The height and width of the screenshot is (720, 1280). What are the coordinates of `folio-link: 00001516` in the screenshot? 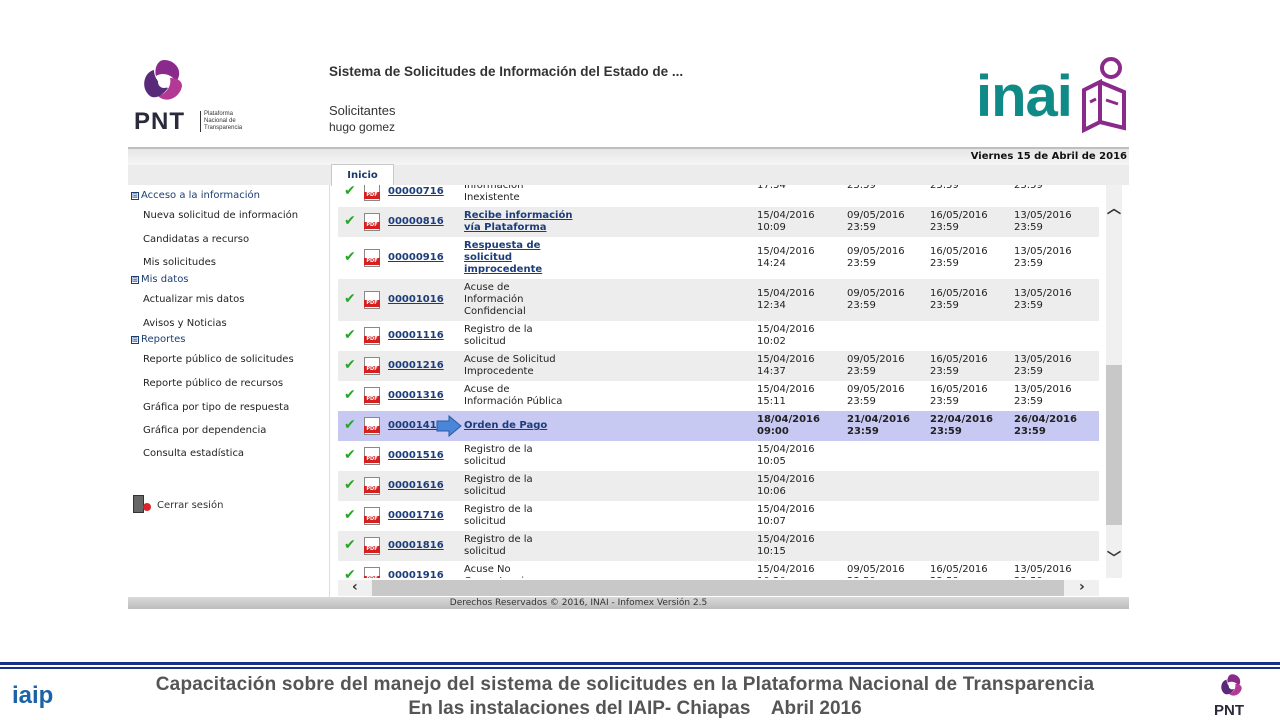 It's located at (416, 456).